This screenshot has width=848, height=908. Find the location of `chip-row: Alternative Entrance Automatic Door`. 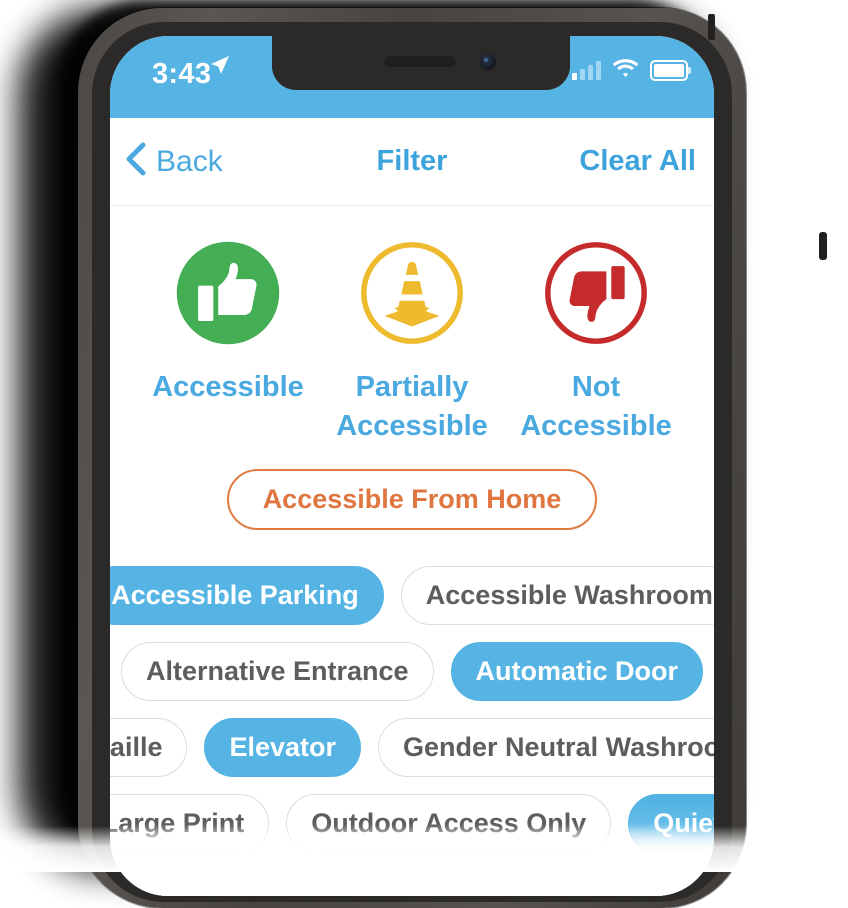

chip-row: Alternative Entrance Automatic Door is located at coordinates (412, 672).